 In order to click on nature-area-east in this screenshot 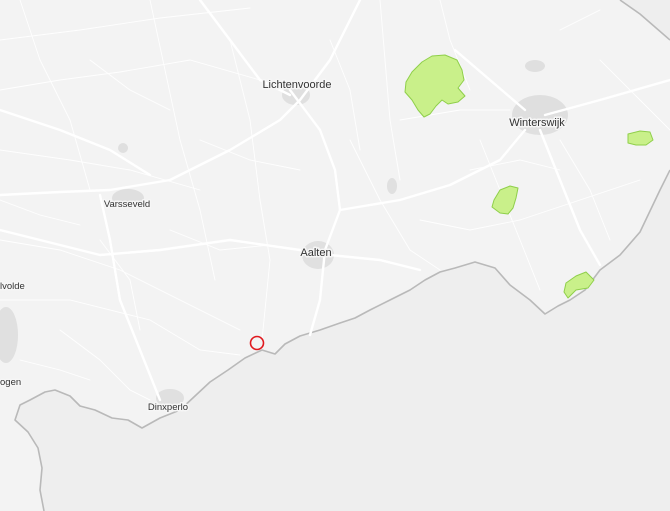, I will do `click(640, 138)`.